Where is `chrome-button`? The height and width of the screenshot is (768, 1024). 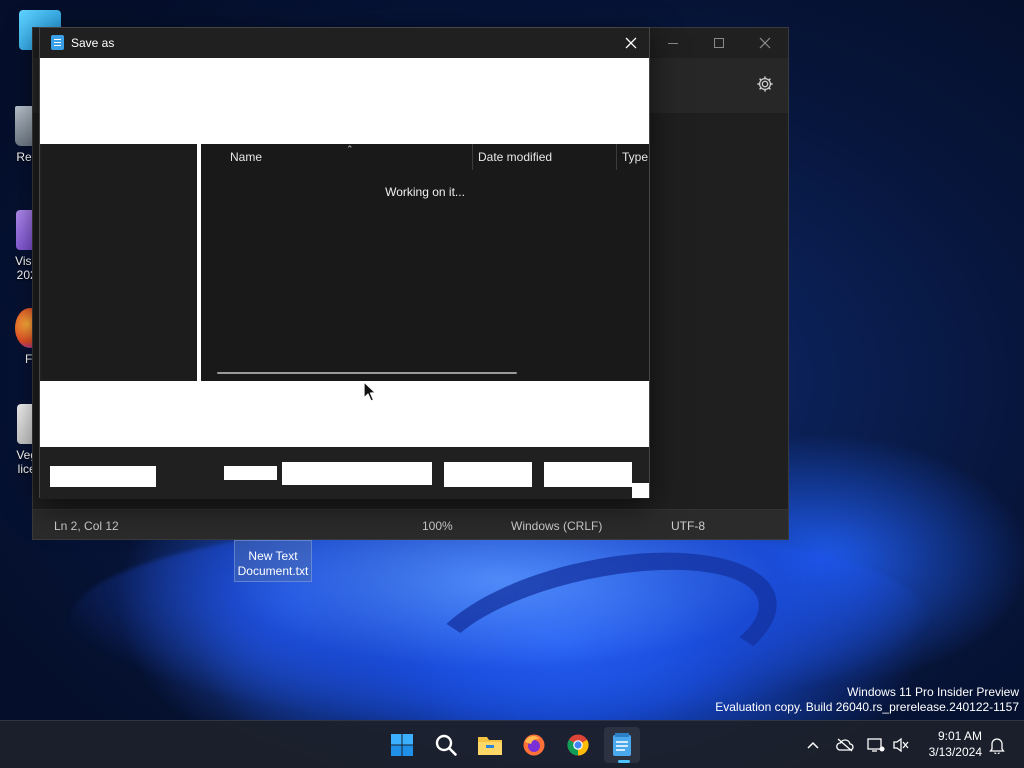
chrome-button is located at coordinates (578, 745).